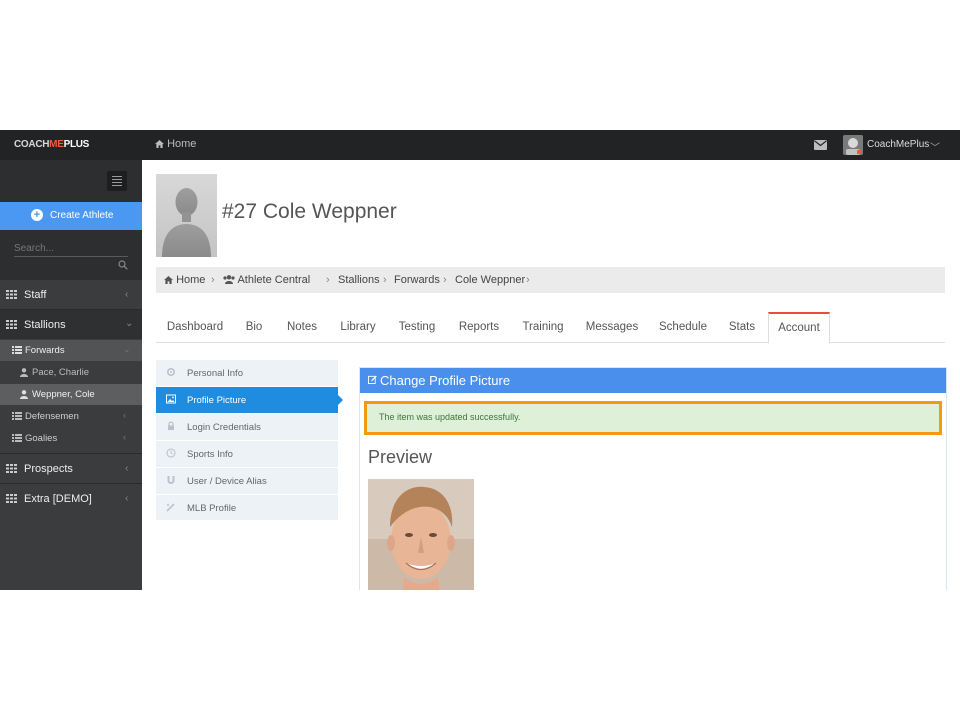  I want to click on subnav-mlb-profile: MLB Profile, so click(247, 508).